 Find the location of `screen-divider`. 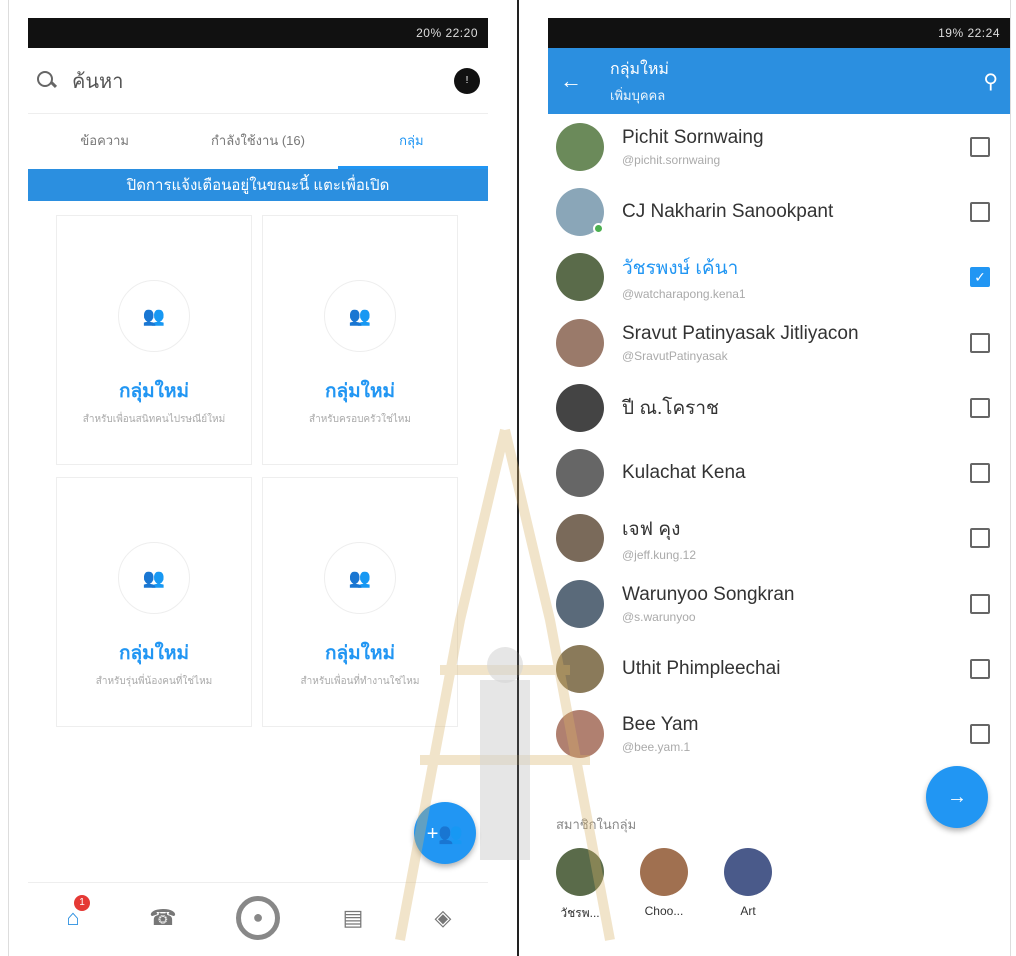

screen-divider is located at coordinates (518, 478).